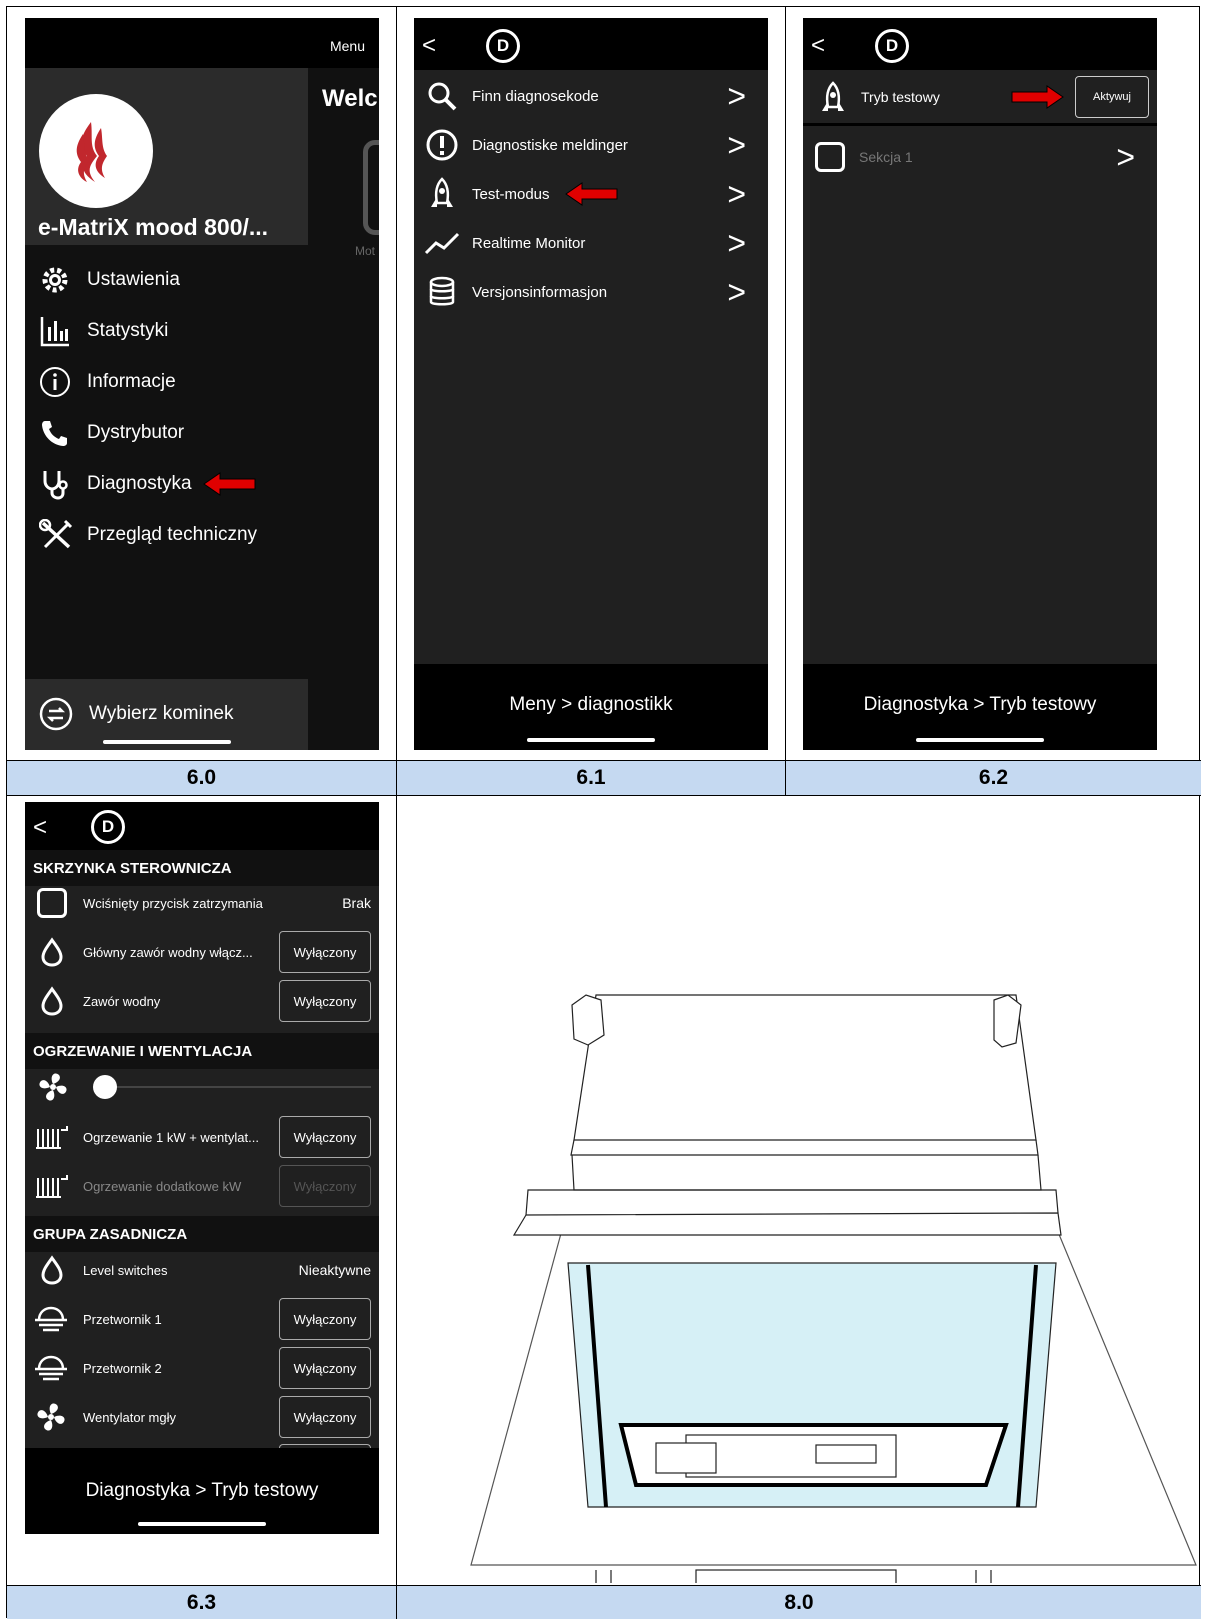 The height and width of the screenshot is (1623, 1206). What do you see at coordinates (52, 1137) in the screenshot?
I see `radiator-icon` at bounding box center [52, 1137].